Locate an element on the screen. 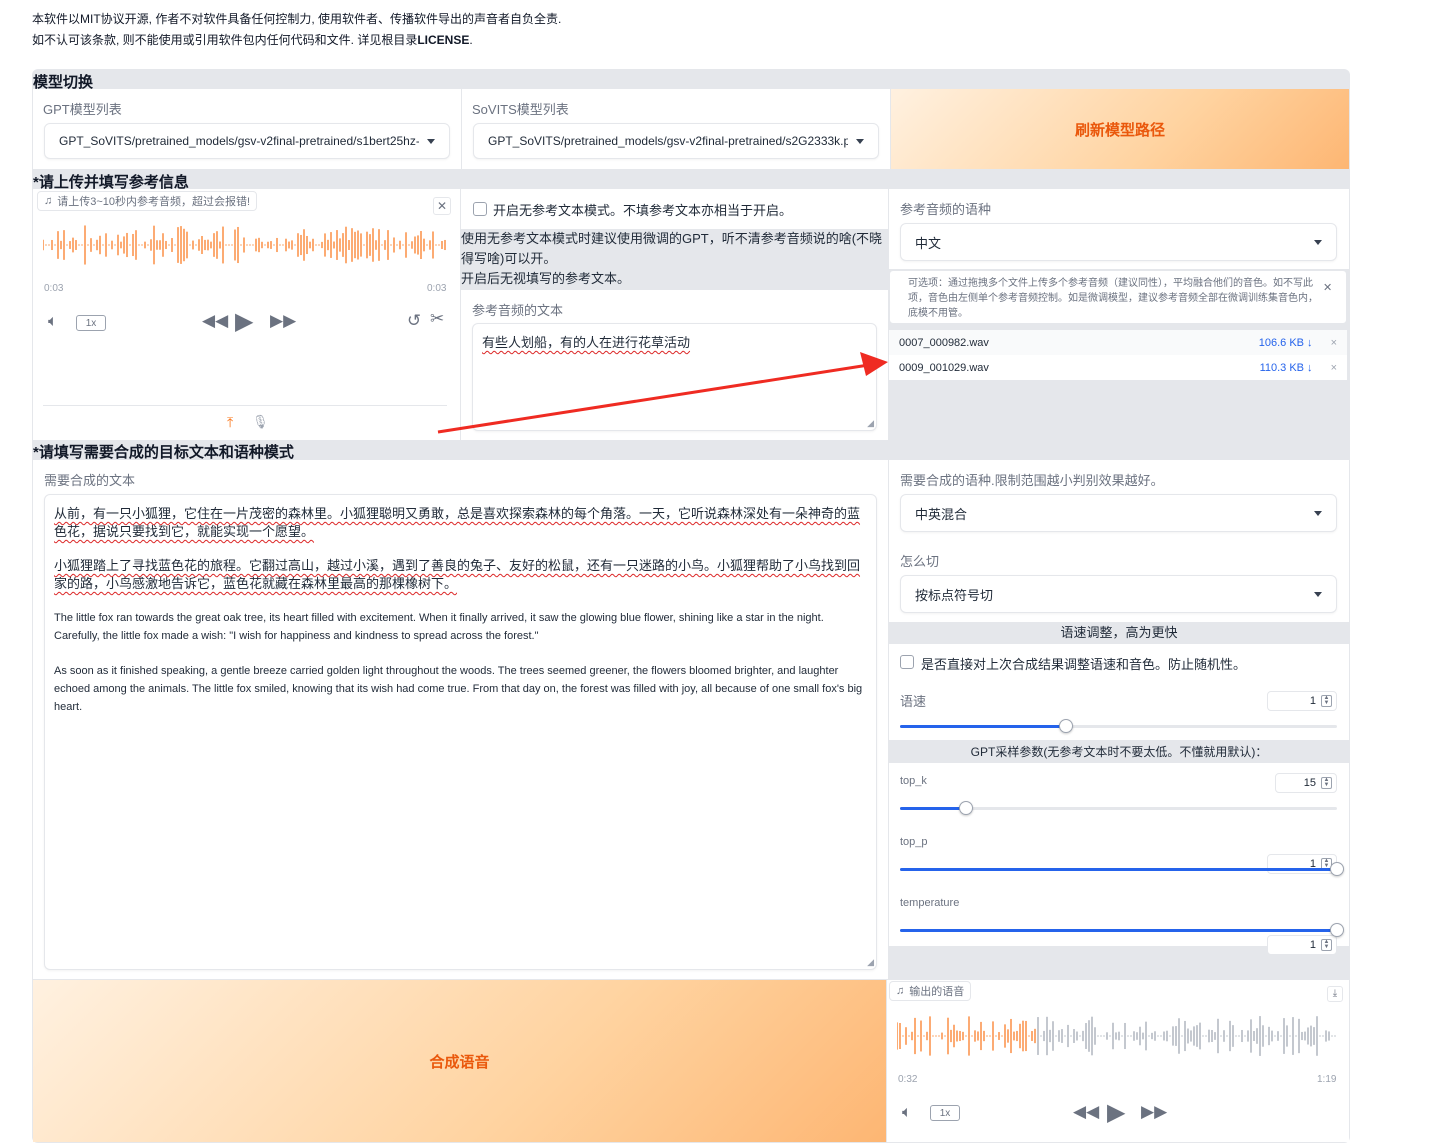 This screenshot has height=1144, width=1445. refresh-models-button: 刷新模型路径 is located at coordinates (1120, 129).